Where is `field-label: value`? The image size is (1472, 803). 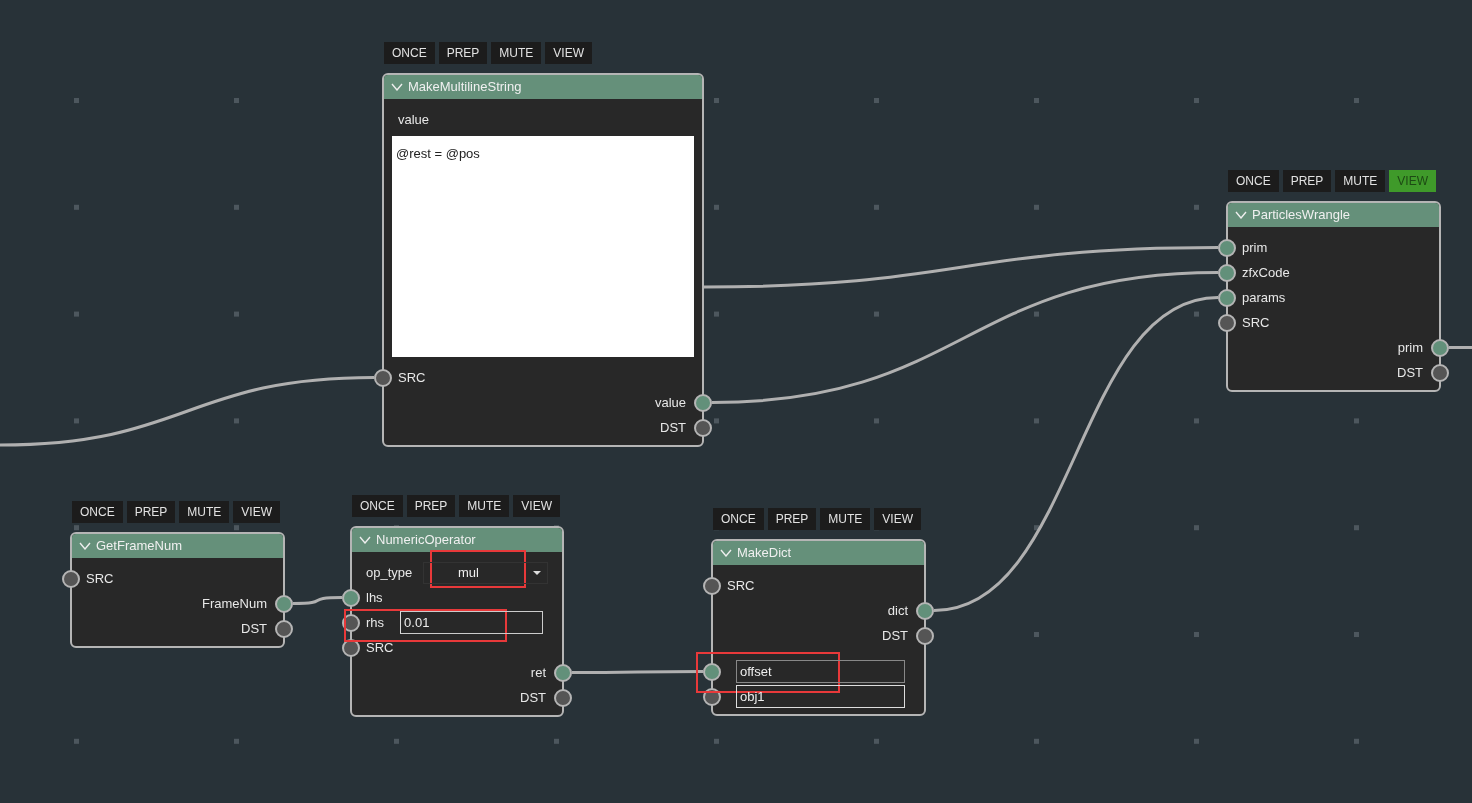
field-label: value is located at coordinates (414, 119).